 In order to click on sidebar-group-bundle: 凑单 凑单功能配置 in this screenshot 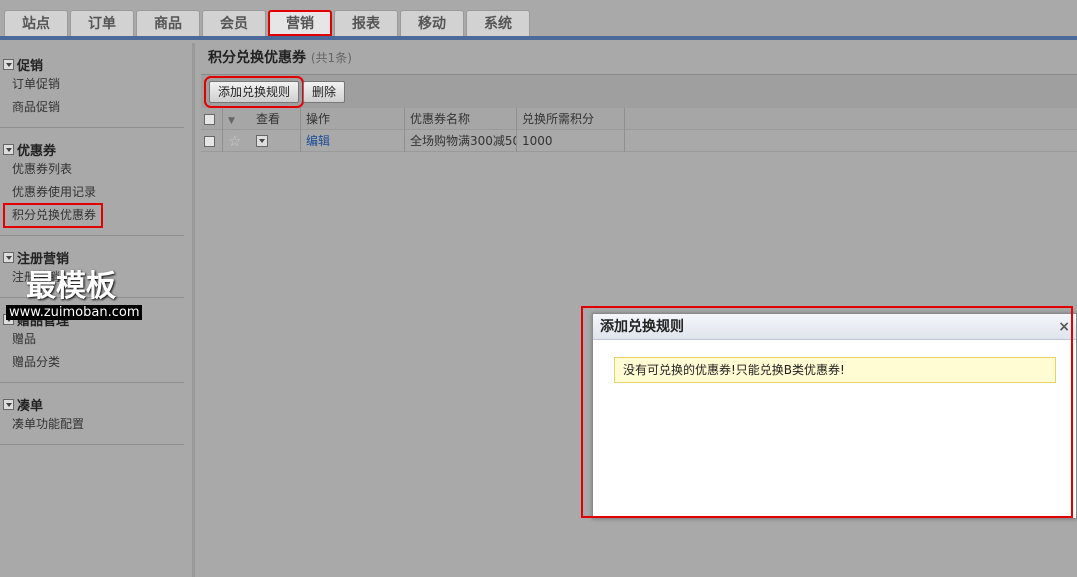, I will do `click(92, 414)`.